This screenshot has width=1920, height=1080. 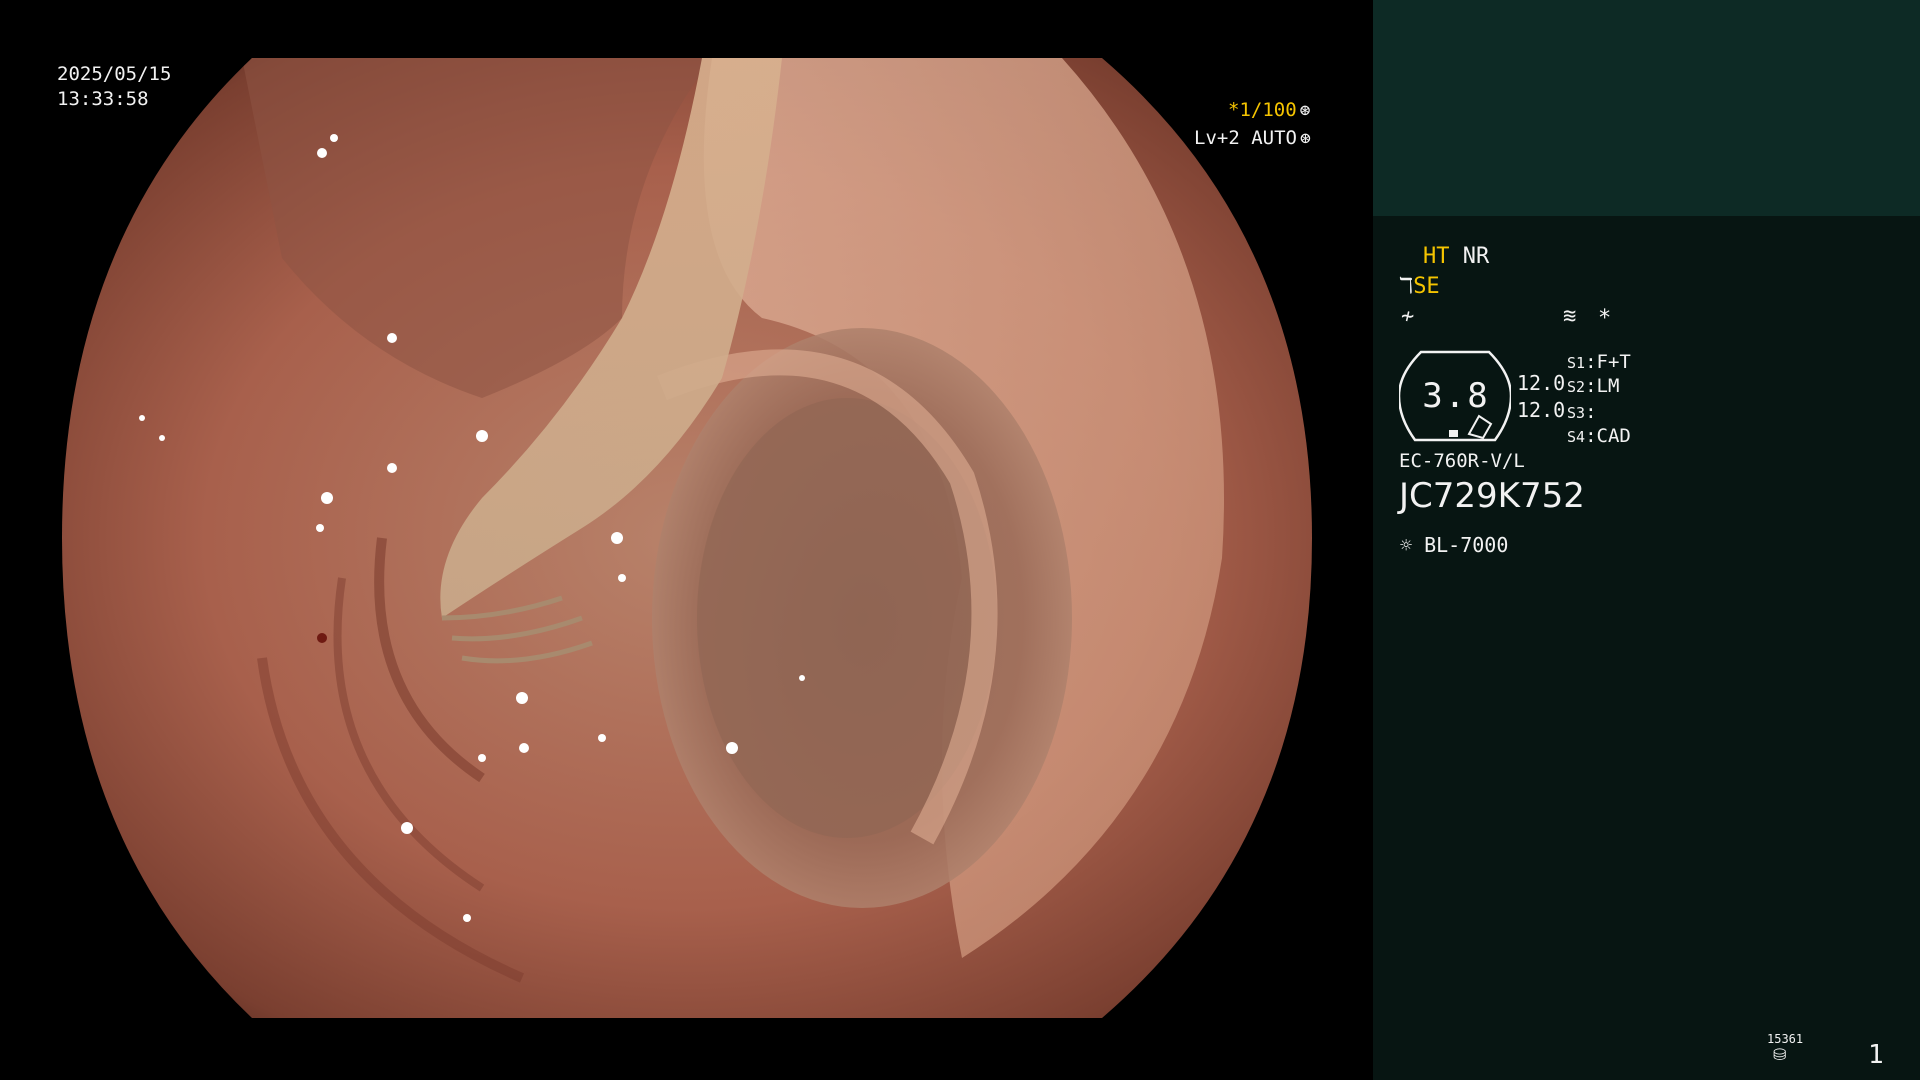 I want to click on color-mode-icon: ≋, so click(x=1570, y=316).